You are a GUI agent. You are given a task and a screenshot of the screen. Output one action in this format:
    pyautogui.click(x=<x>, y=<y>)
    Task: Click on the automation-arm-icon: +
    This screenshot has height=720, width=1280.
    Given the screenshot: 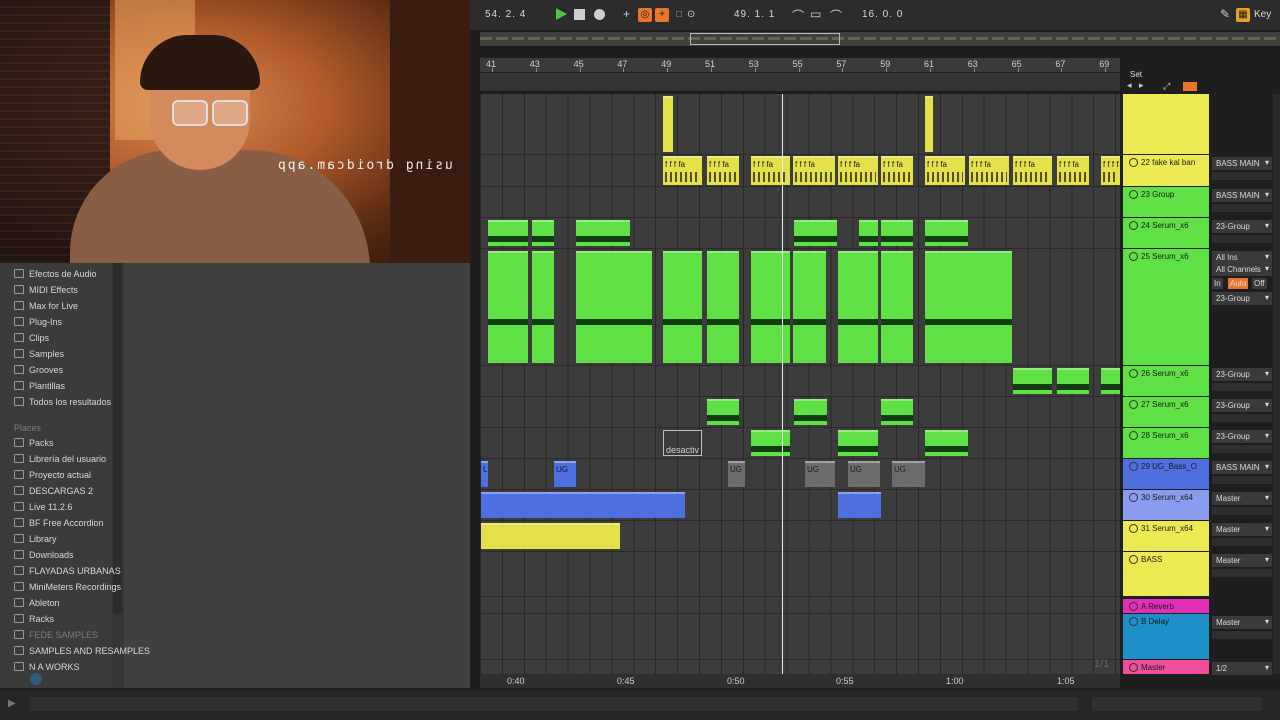 What is the action you would take?
    pyautogui.click(x=662, y=15)
    